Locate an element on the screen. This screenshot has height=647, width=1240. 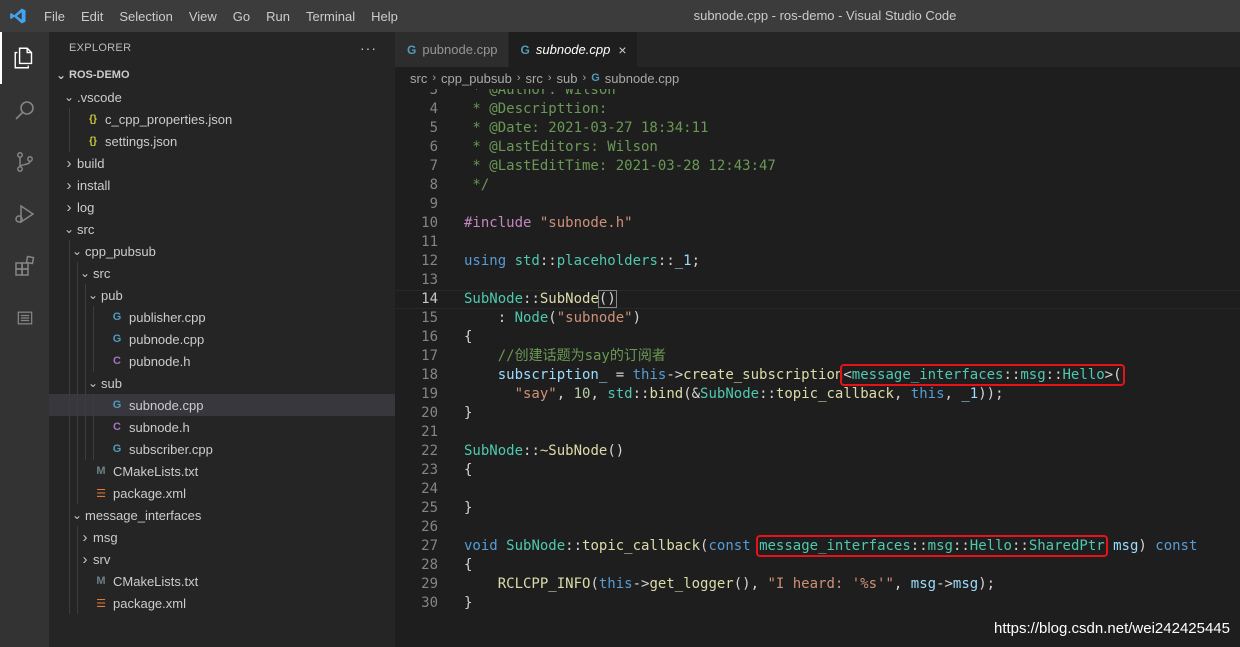
tree-item-label: .vscode is located at coordinates (99, 97).